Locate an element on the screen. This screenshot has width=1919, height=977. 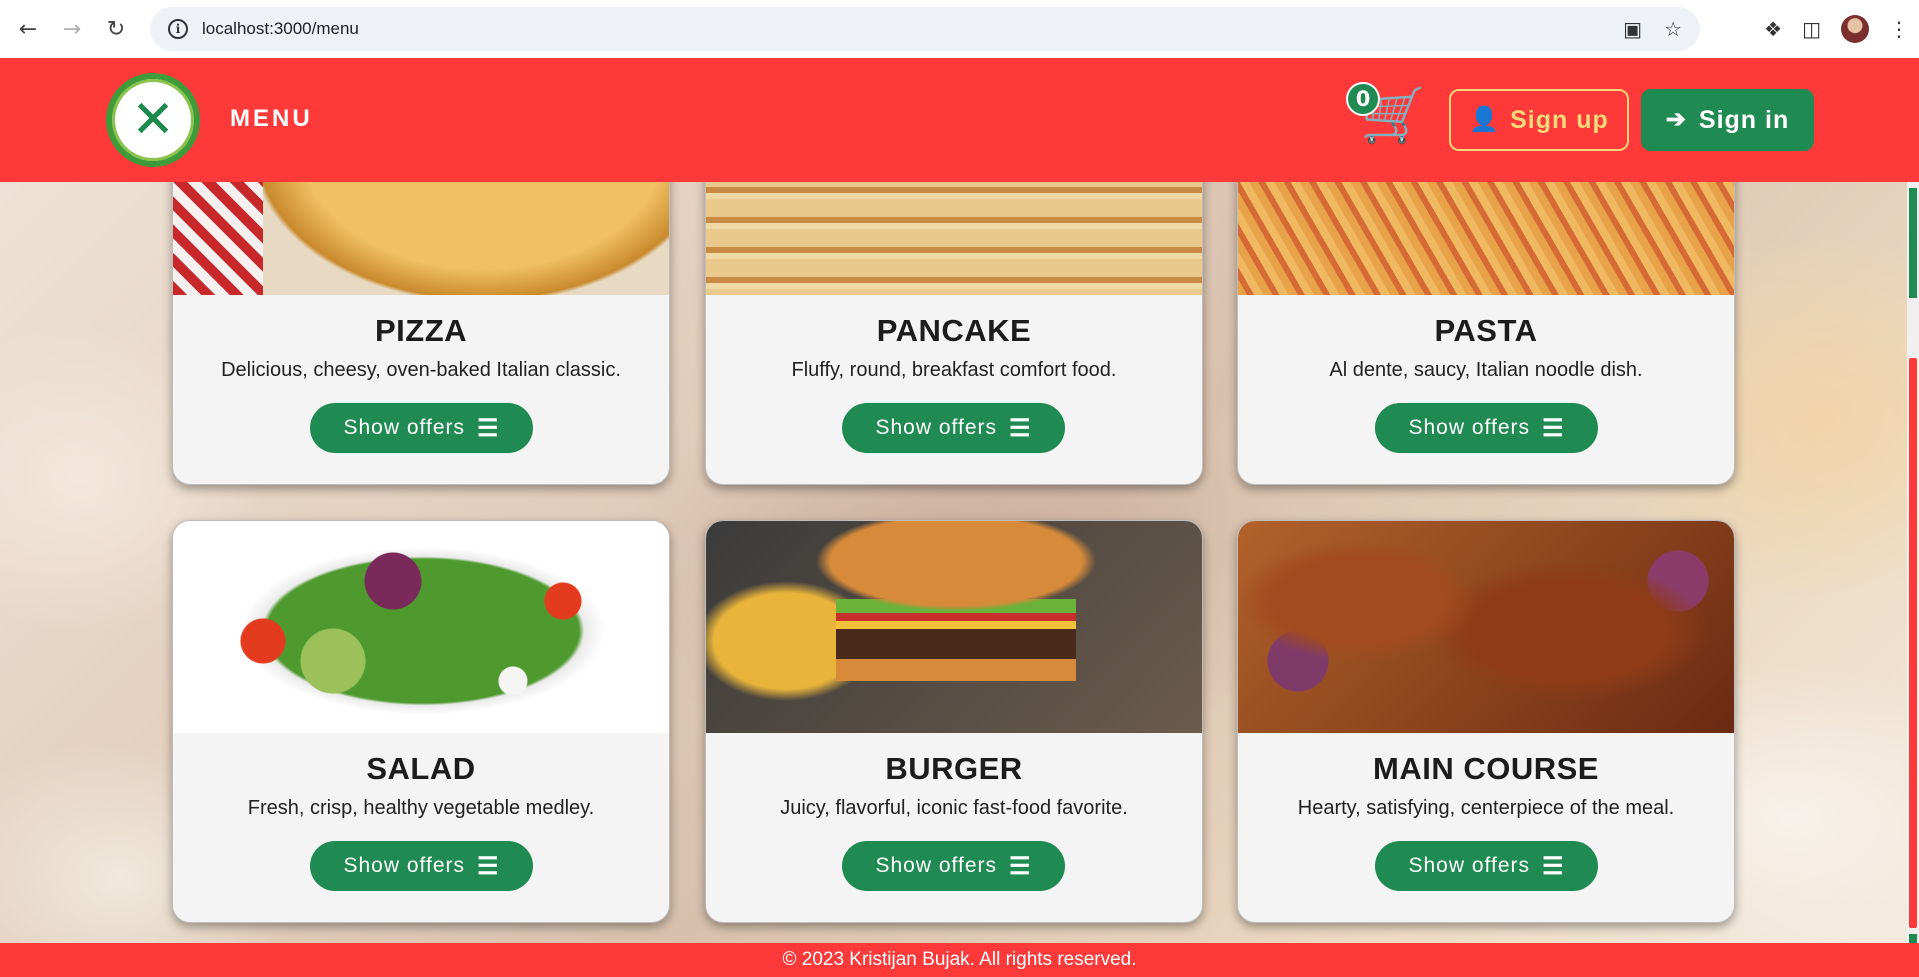
sign-in-button: ➔ Sign in is located at coordinates (1727, 120).